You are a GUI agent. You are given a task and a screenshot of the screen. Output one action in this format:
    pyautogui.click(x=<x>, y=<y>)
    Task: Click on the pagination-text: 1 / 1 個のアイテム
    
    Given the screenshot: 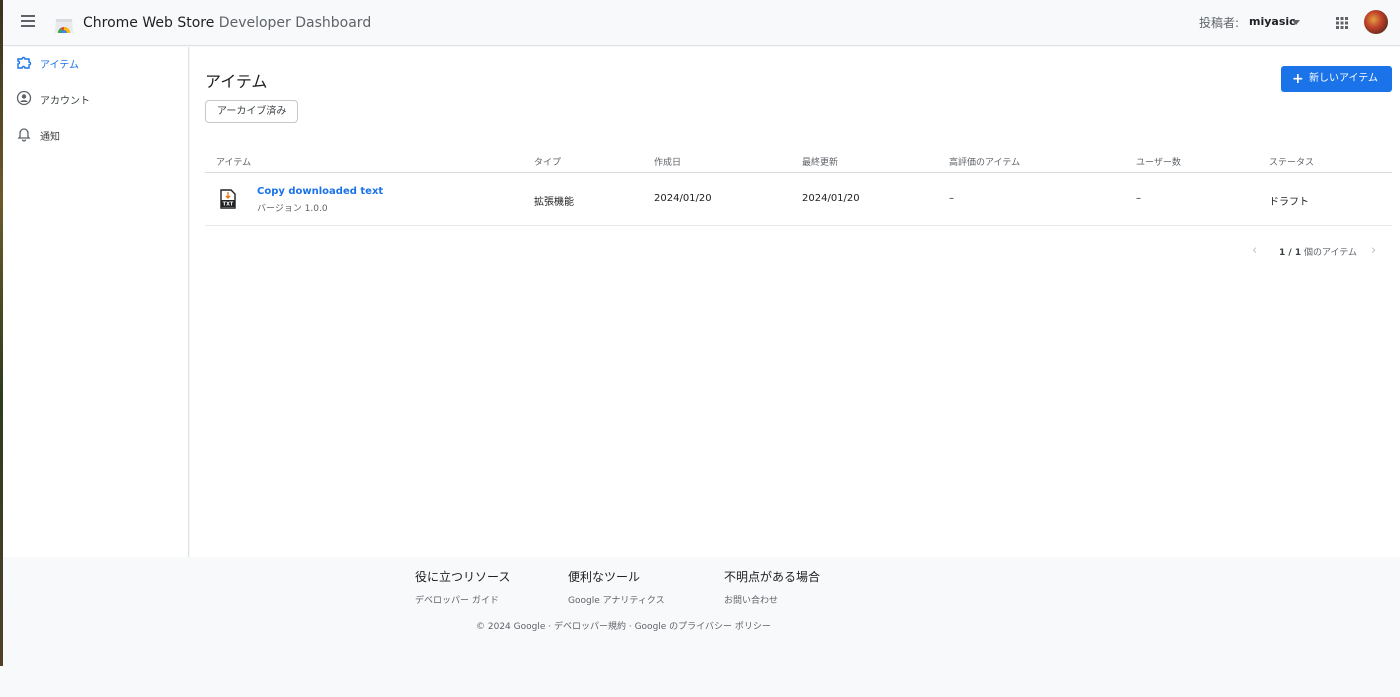 What is the action you would take?
    pyautogui.click(x=1318, y=251)
    